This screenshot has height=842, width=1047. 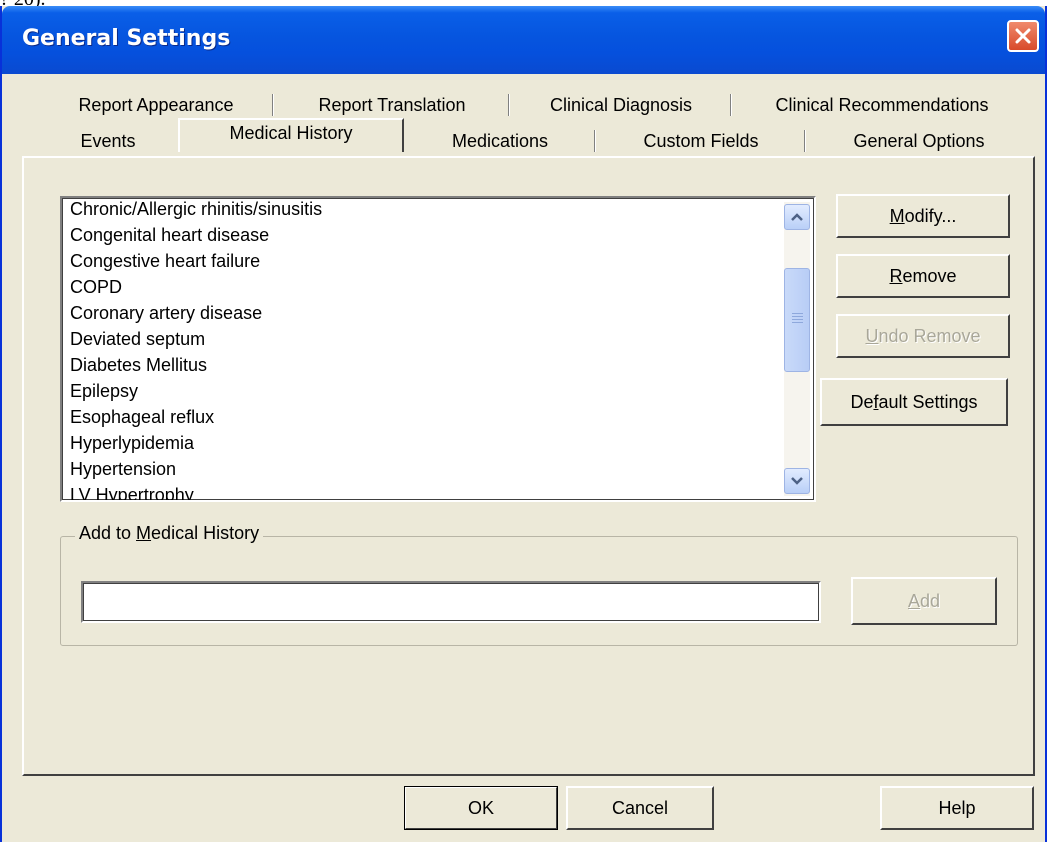 I want to click on list-item: Epilepsy, so click(x=193, y=391).